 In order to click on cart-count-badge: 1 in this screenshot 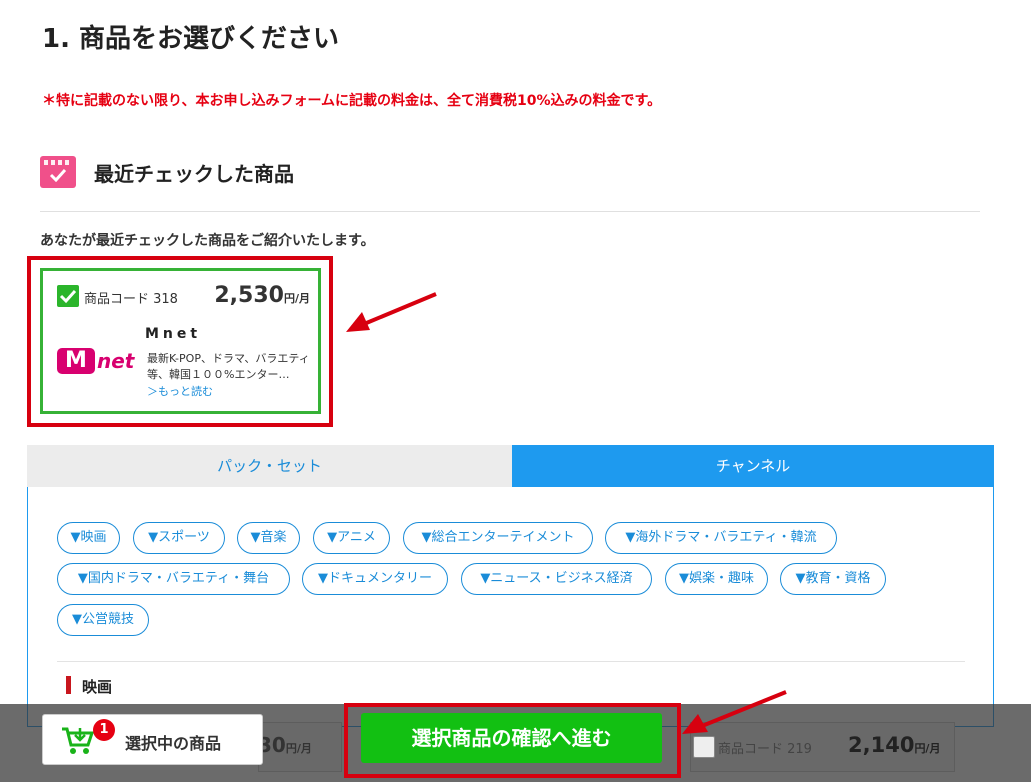, I will do `click(104, 730)`.